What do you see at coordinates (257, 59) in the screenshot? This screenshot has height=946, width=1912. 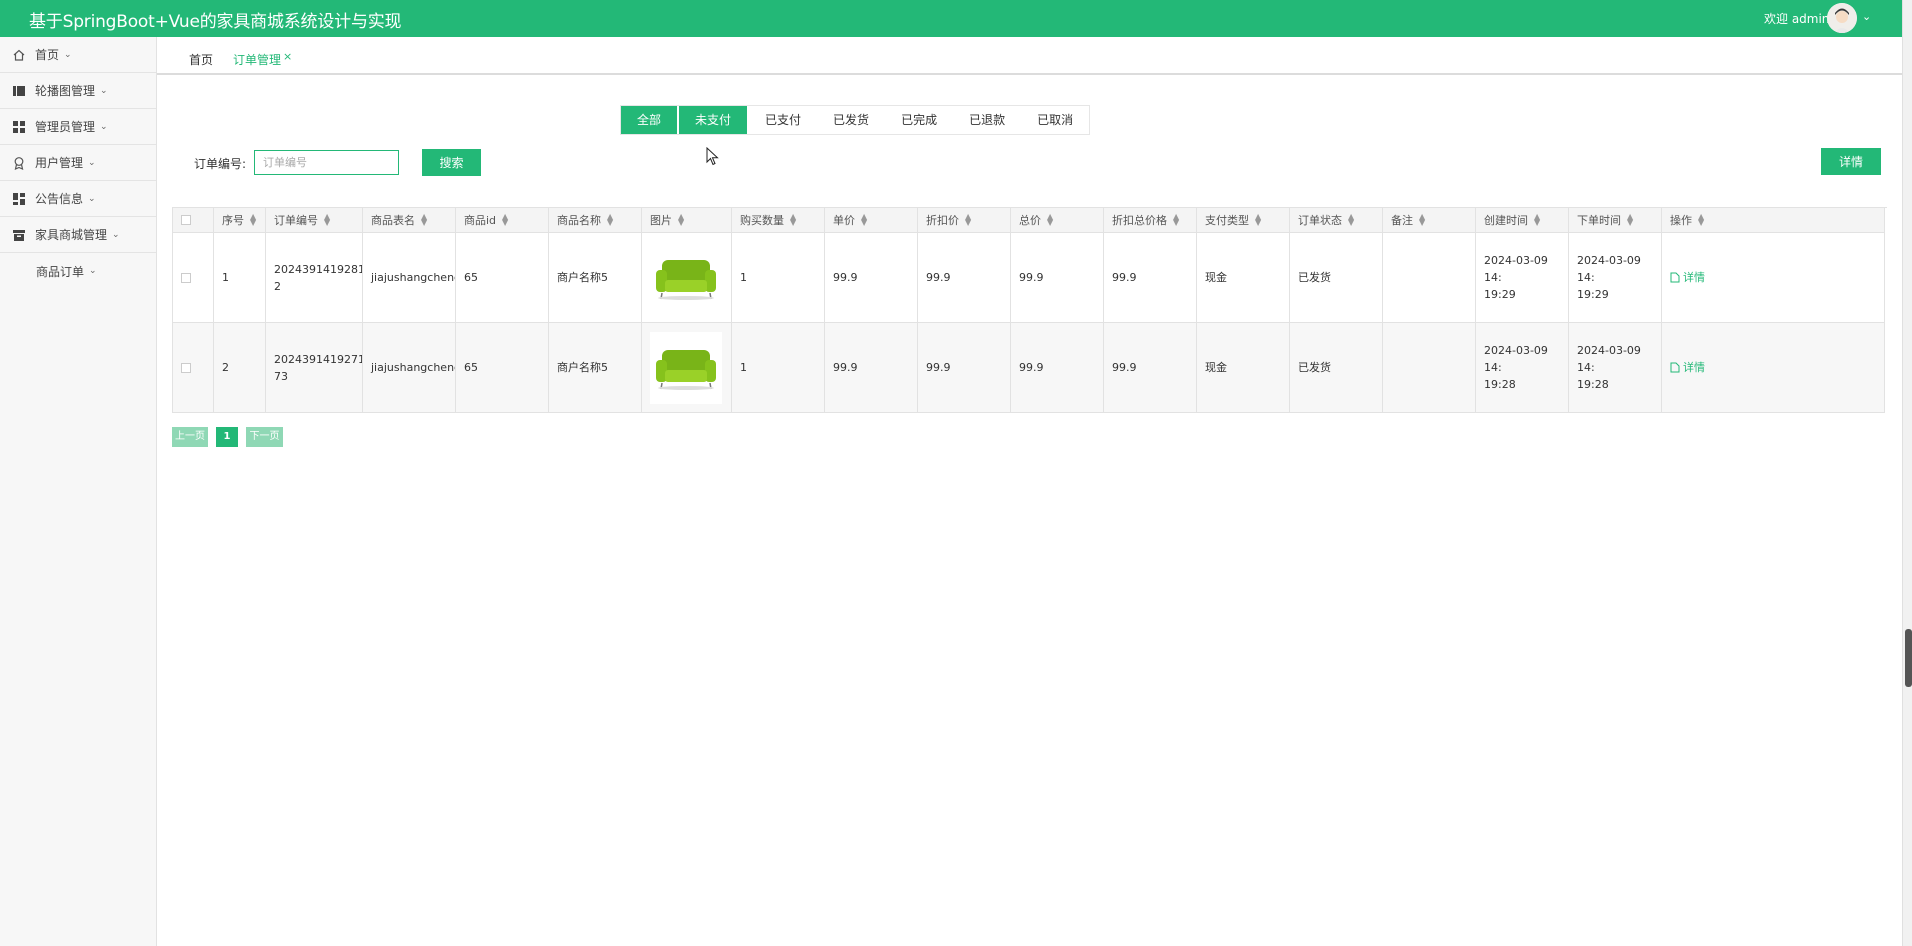 I see `tab-order-management: 订单管理` at bounding box center [257, 59].